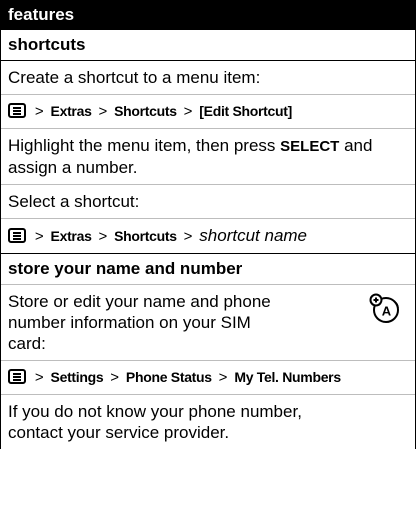  I want to click on store-line-1: Store or edit your name and phone, so click(139, 301).